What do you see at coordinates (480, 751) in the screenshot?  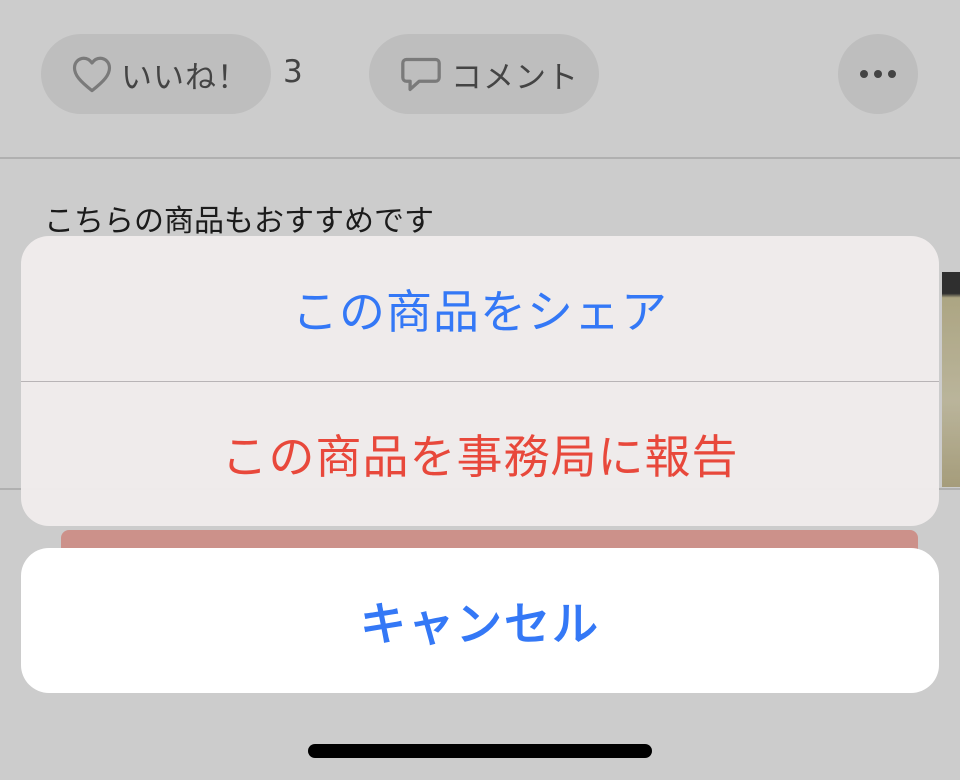 I see `home-indicator` at bounding box center [480, 751].